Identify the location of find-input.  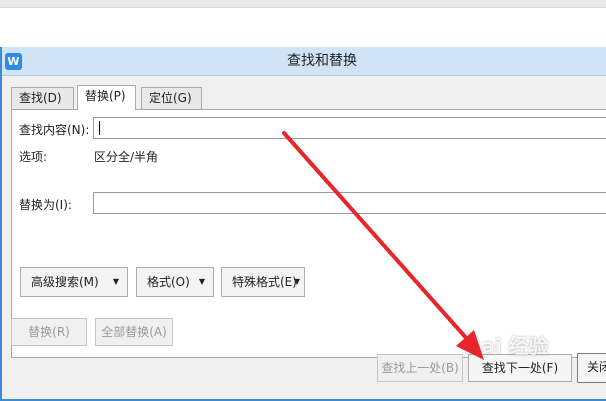
(349, 128).